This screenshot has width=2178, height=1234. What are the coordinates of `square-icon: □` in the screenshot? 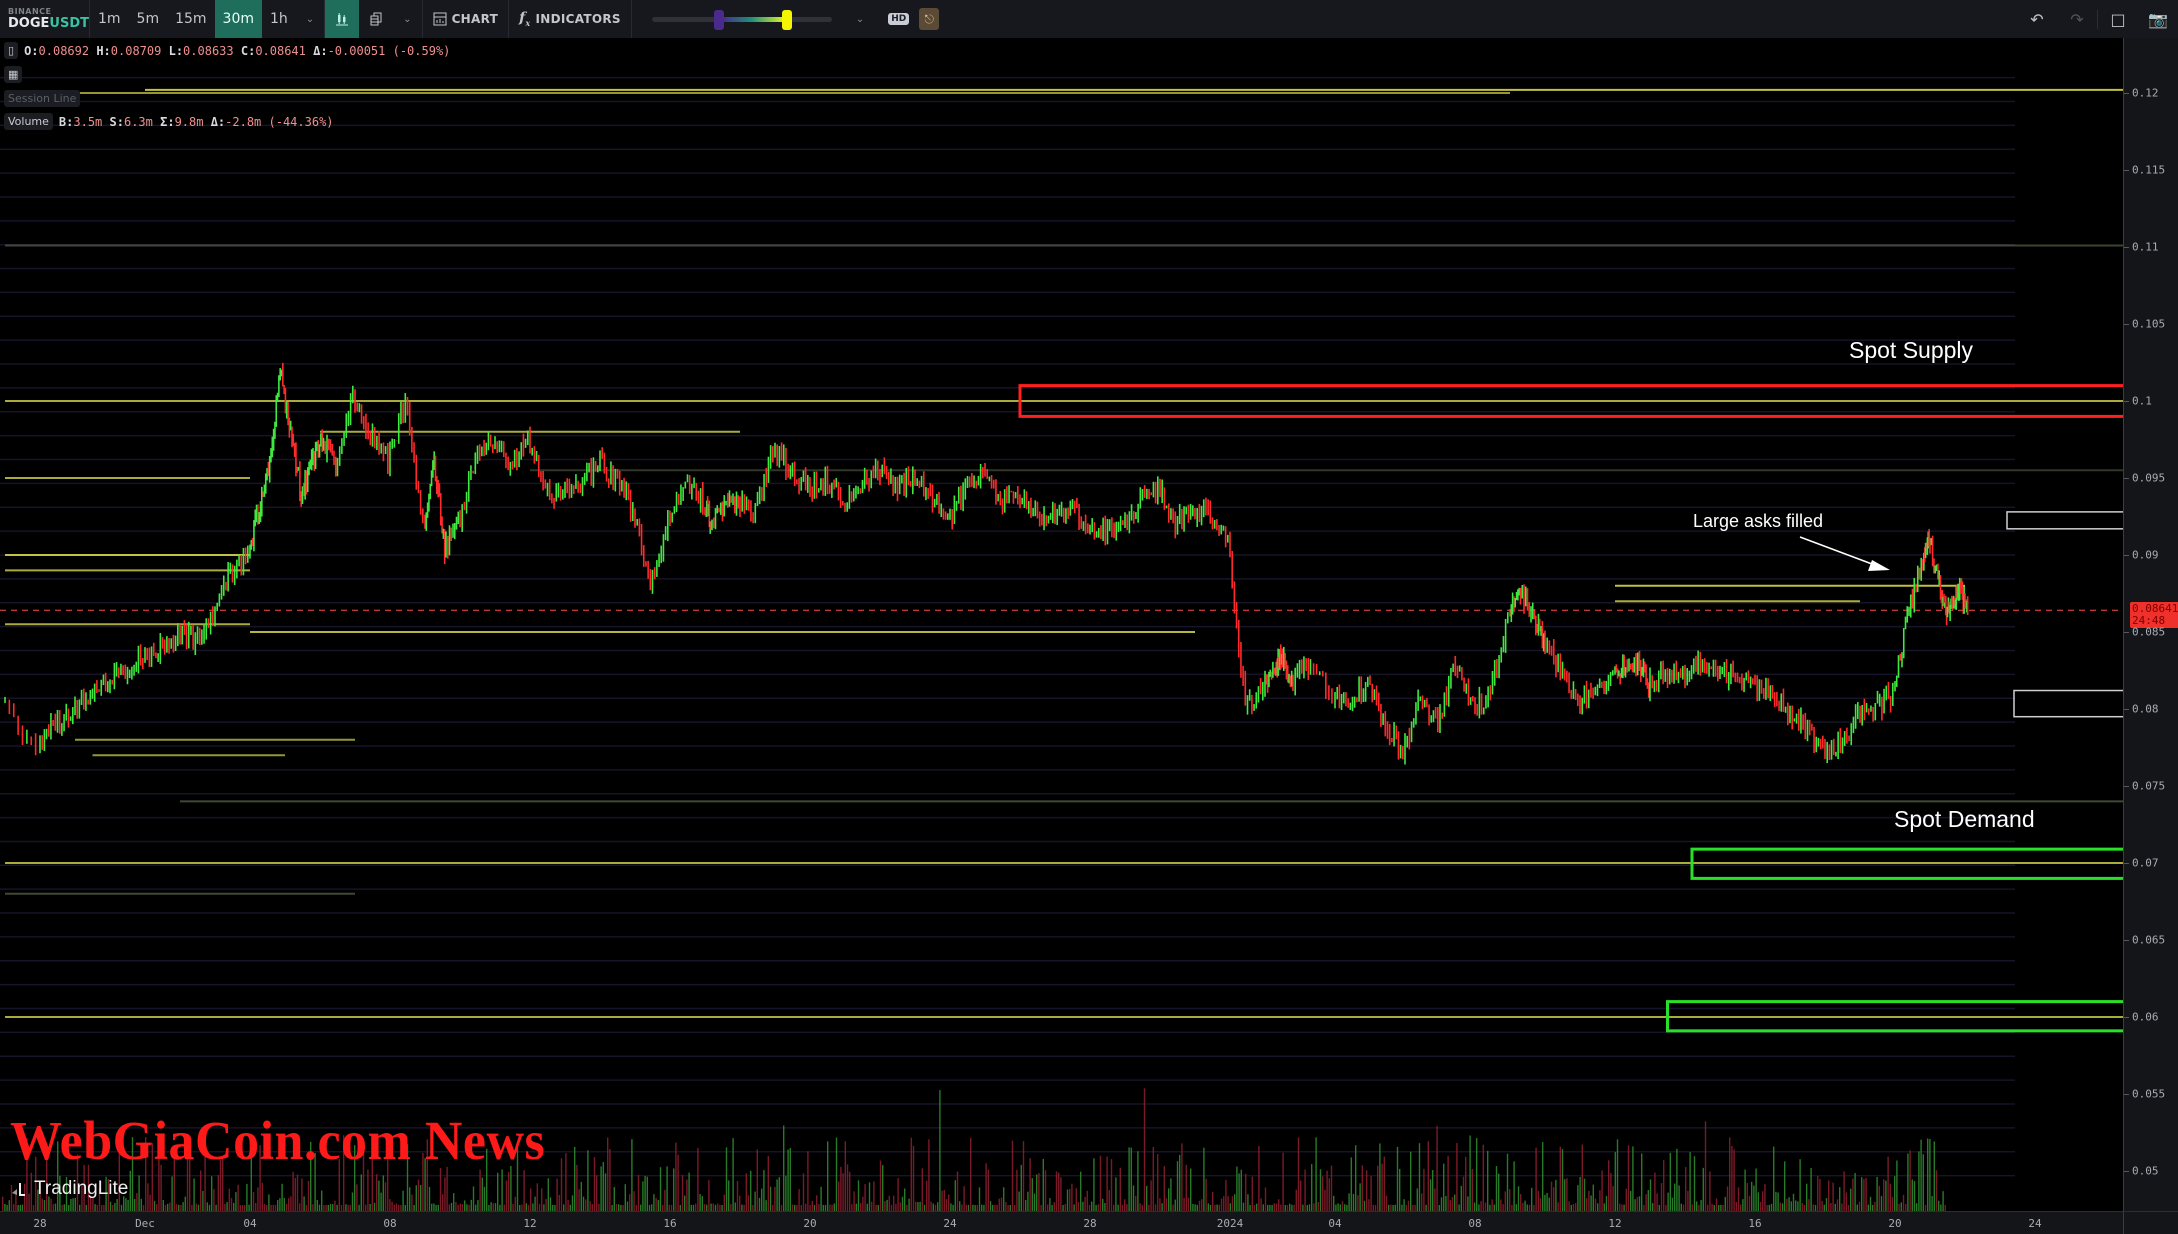 It's located at (2117, 19).